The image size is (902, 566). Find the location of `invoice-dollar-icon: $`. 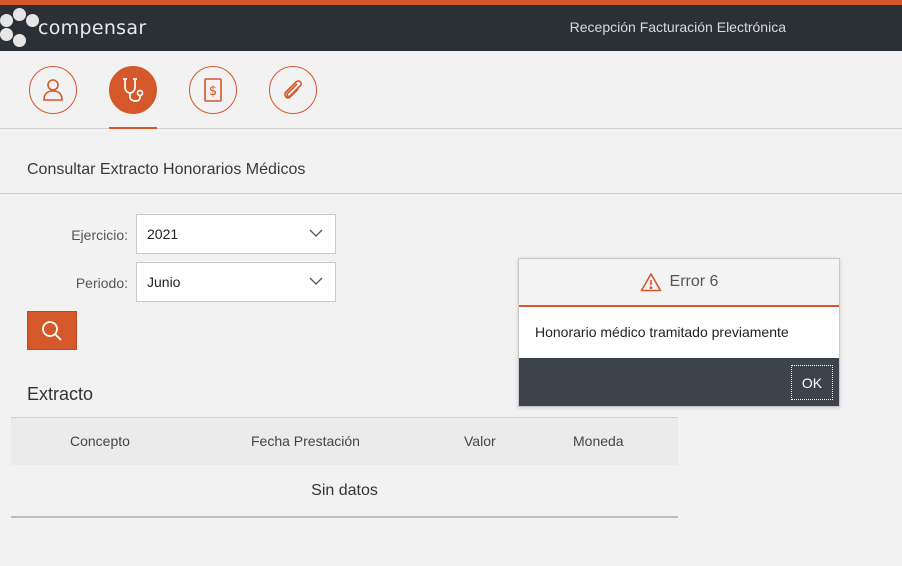

invoice-dollar-icon: $ is located at coordinates (213, 90).